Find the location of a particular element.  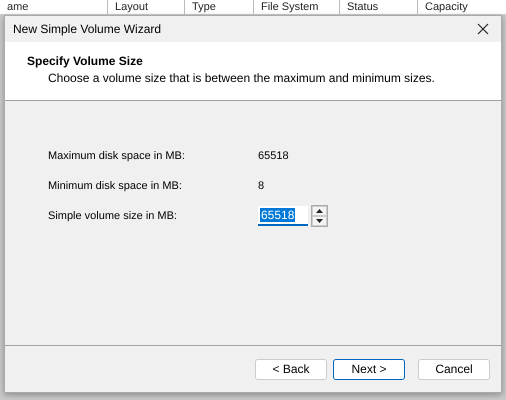

field-label: Minimum disk space in MB: is located at coordinates (115, 186).